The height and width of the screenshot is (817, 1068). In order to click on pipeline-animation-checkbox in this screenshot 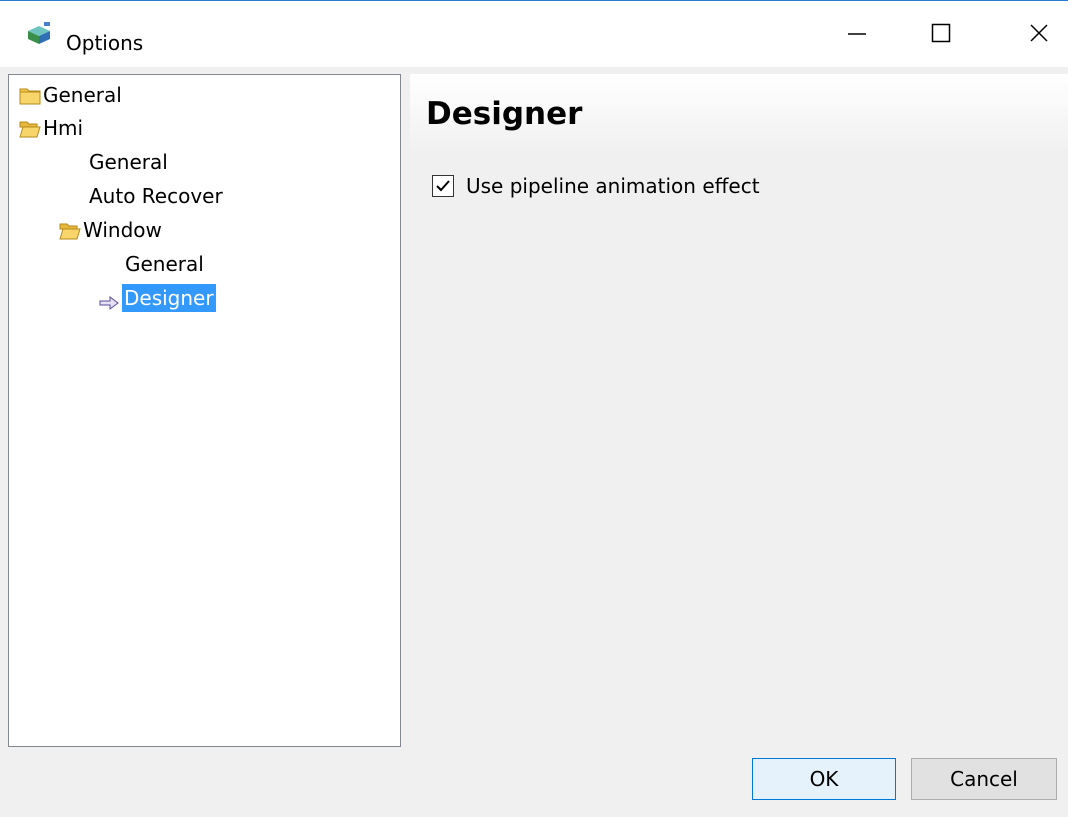, I will do `click(443, 186)`.